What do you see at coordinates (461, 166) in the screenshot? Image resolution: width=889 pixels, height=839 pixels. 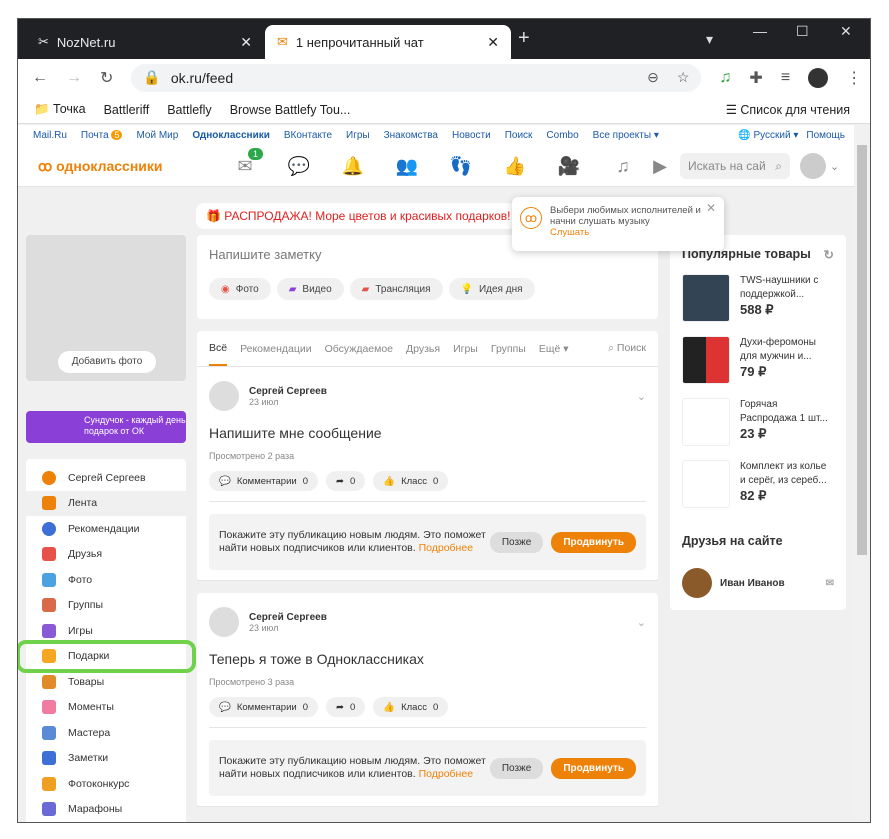 I see `guests-icon: 👣` at bounding box center [461, 166].